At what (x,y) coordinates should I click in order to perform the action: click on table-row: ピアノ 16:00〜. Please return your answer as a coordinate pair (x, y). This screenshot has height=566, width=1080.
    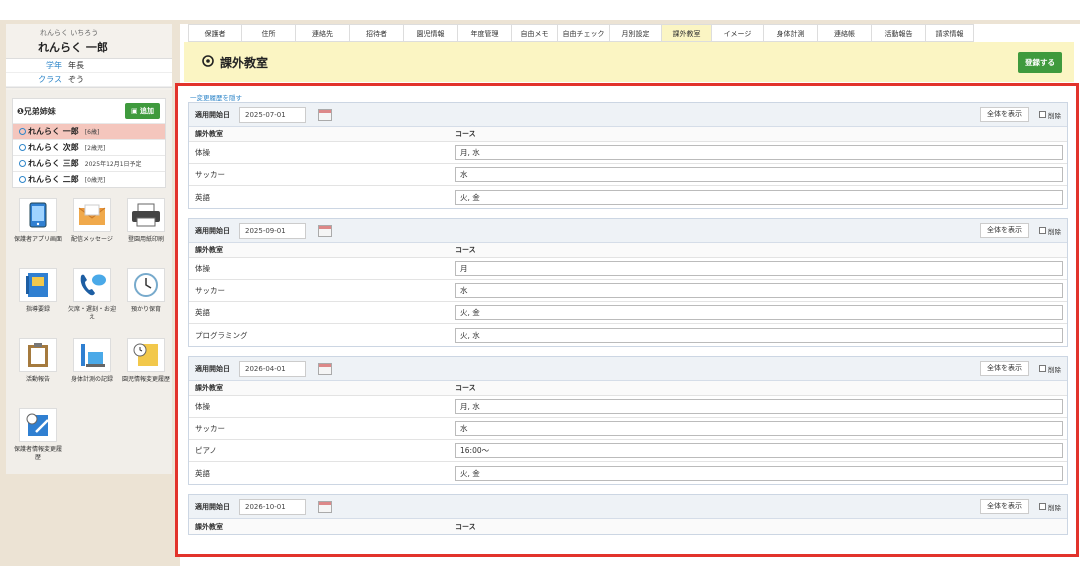
    Looking at the image, I should click on (628, 451).